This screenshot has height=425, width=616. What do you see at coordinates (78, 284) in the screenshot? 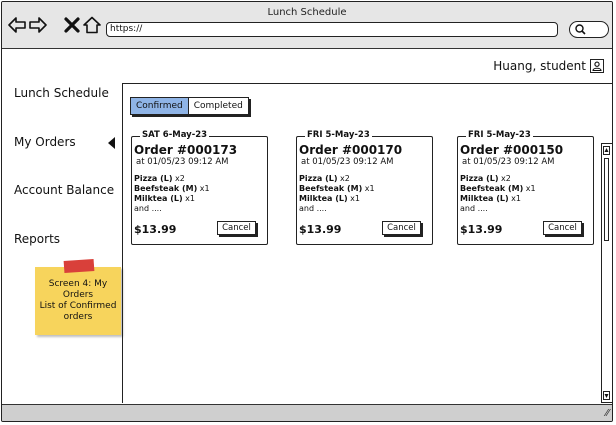
I see `note-line-1: Screen 4: My` at bounding box center [78, 284].